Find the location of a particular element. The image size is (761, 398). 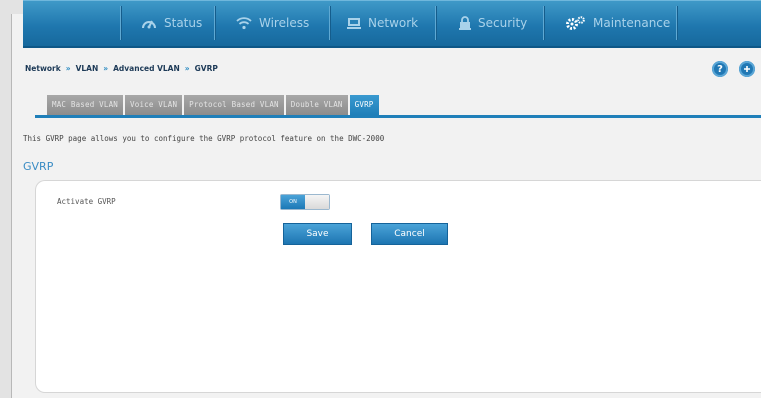

breadcrumb-item-current: GVRP is located at coordinates (206, 68).